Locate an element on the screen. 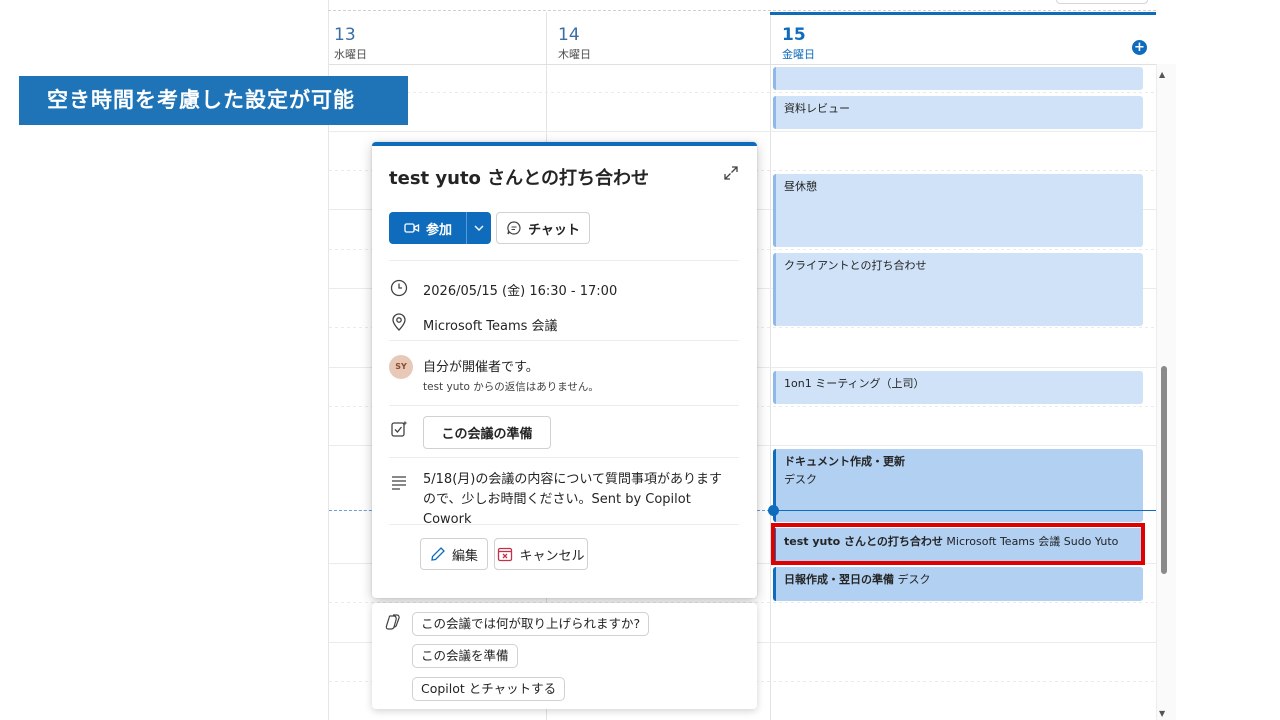  join-button-group: 参加 is located at coordinates (440, 228).